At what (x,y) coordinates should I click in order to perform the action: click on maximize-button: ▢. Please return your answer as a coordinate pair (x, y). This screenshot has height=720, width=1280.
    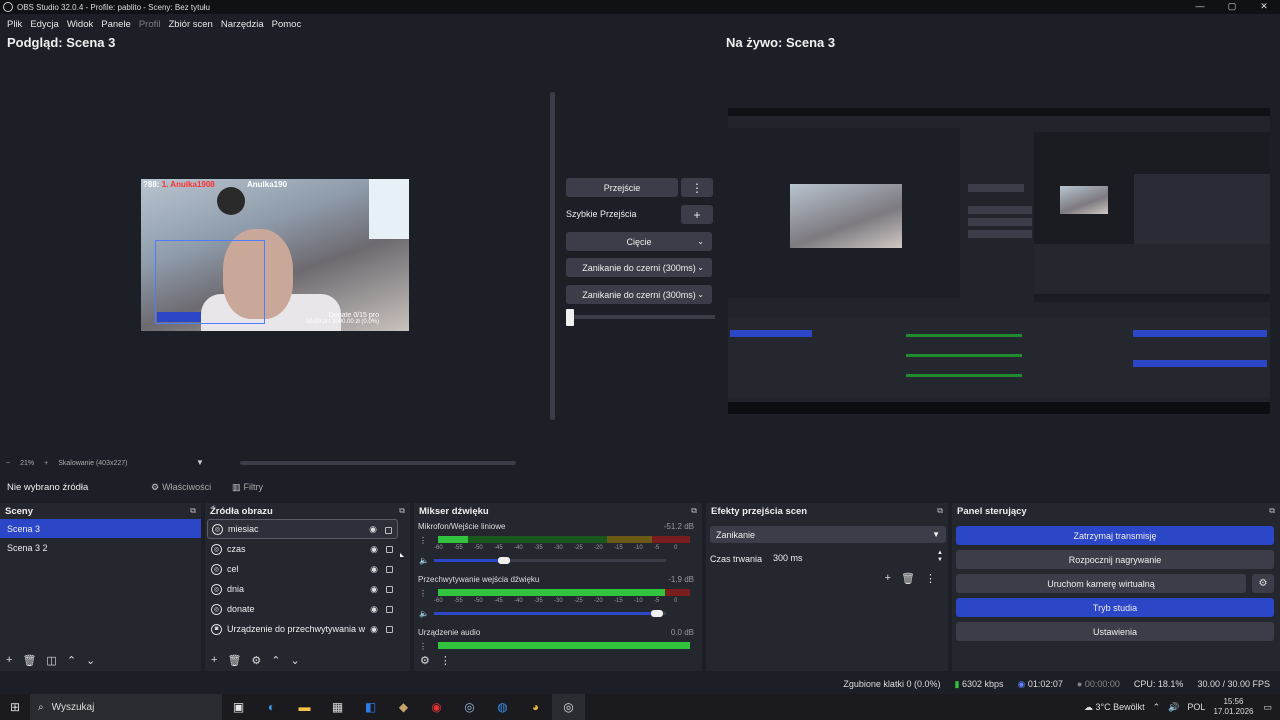
    Looking at the image, I should click on (1232, 7).